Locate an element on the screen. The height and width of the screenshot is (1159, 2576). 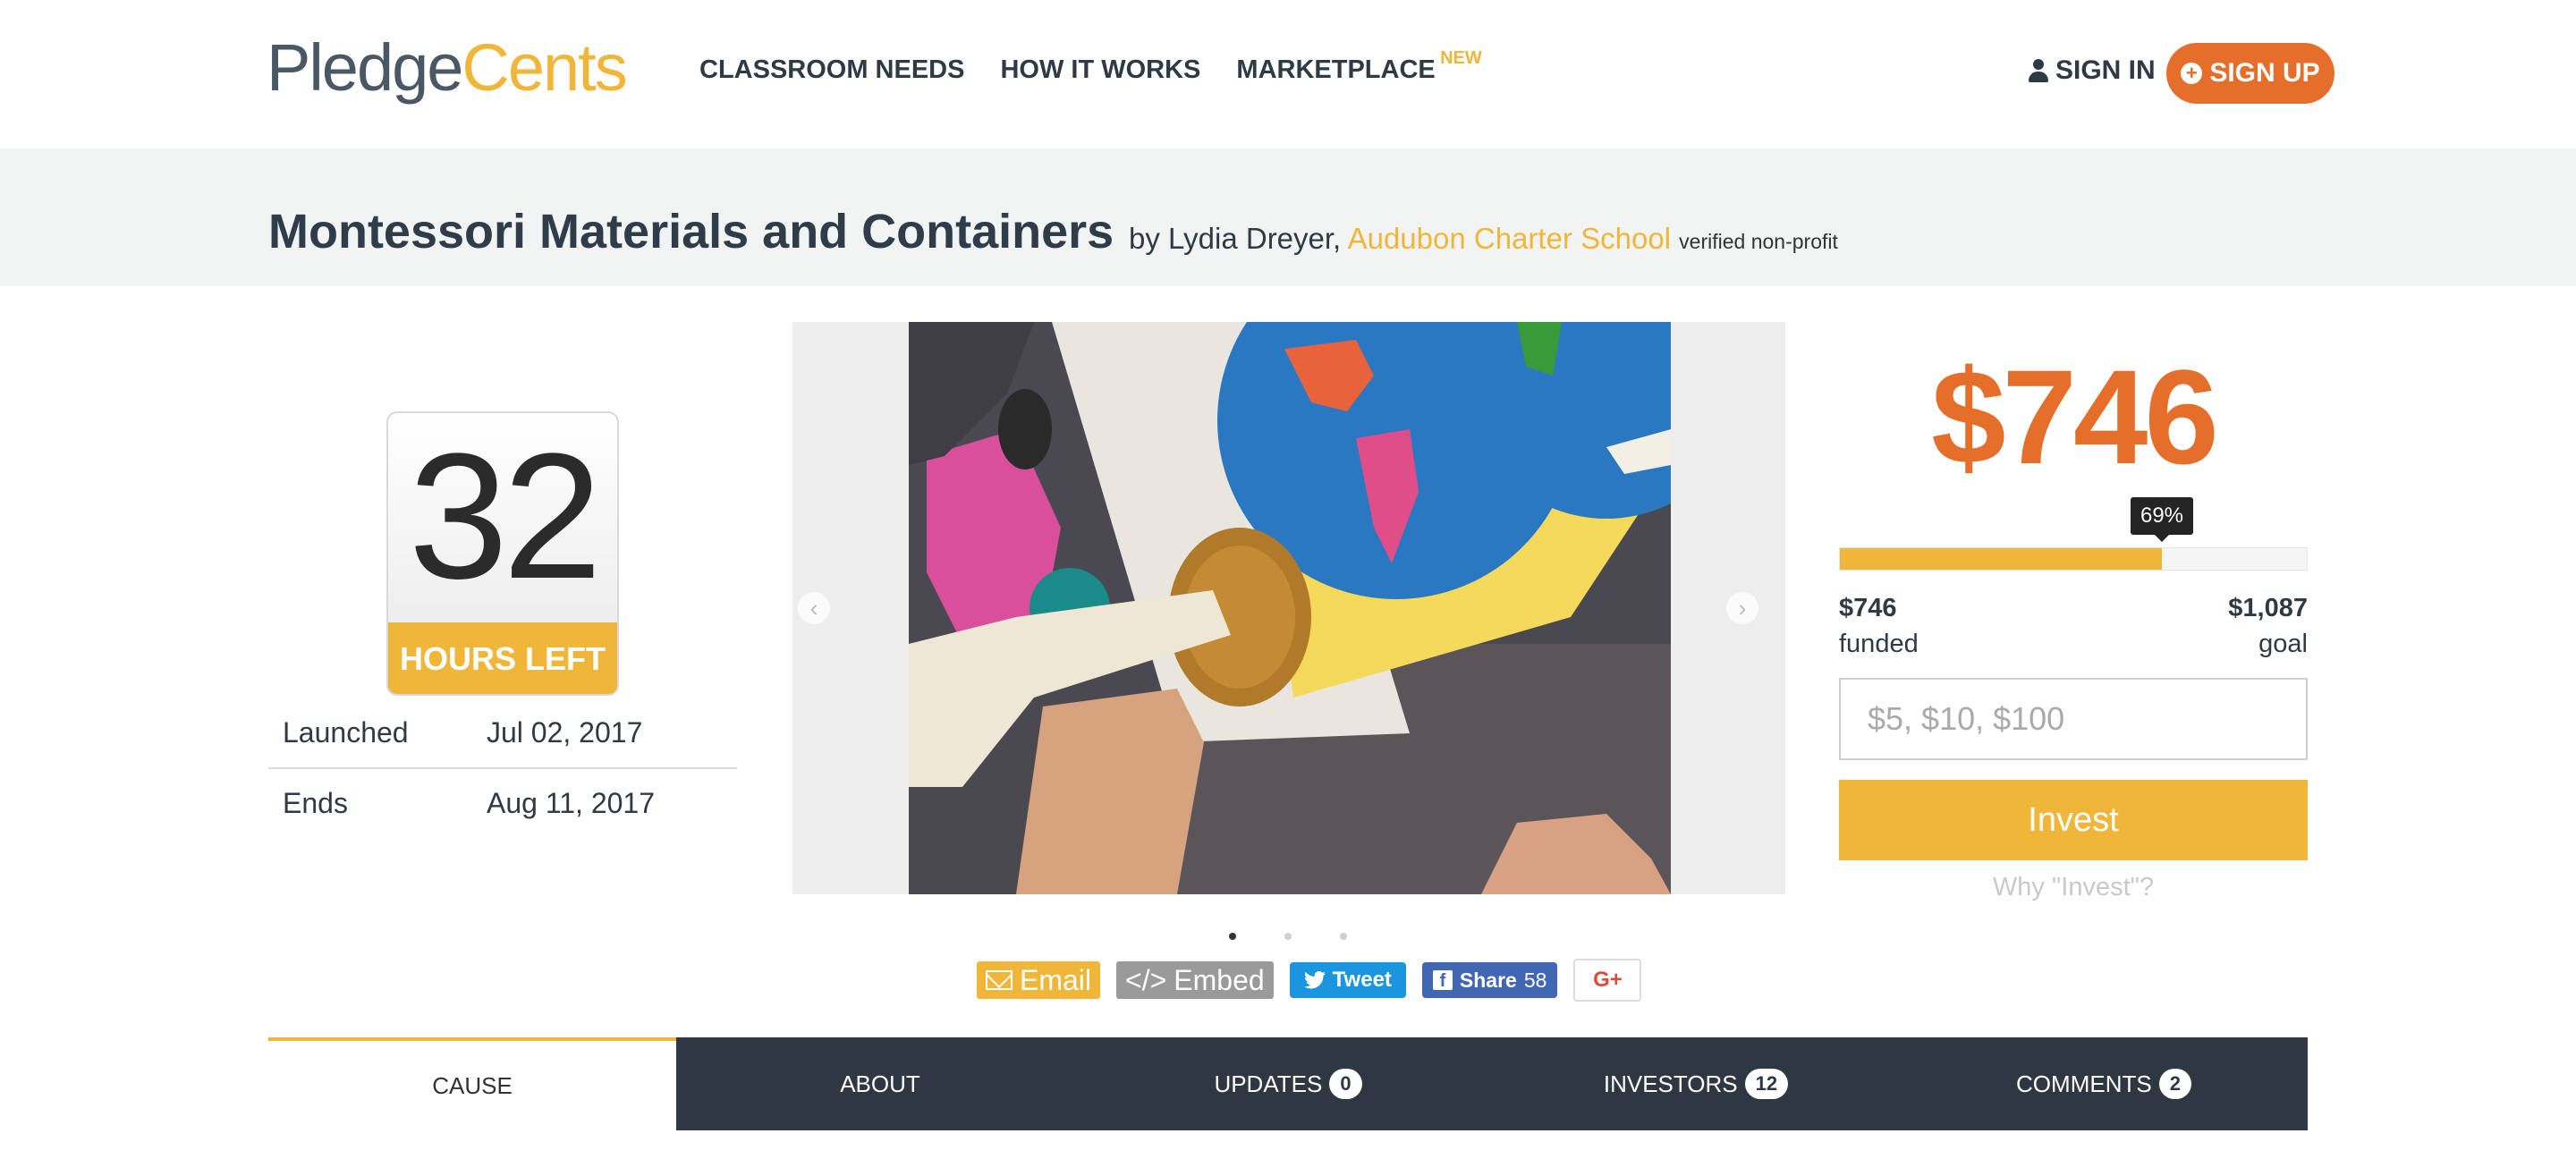
tab-about: ABOUT is located at coordinates (880, 1083).